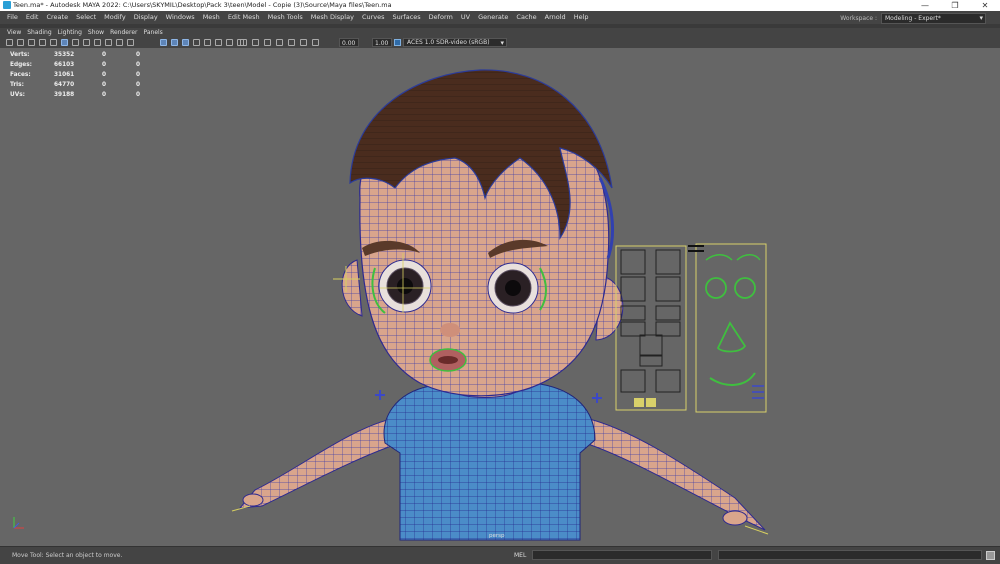 This screenshot has width=1000, height=564. Describe the element at coordinates (555, 17) in the screenshot. I see `menu-arnold: Arnold` at that location.